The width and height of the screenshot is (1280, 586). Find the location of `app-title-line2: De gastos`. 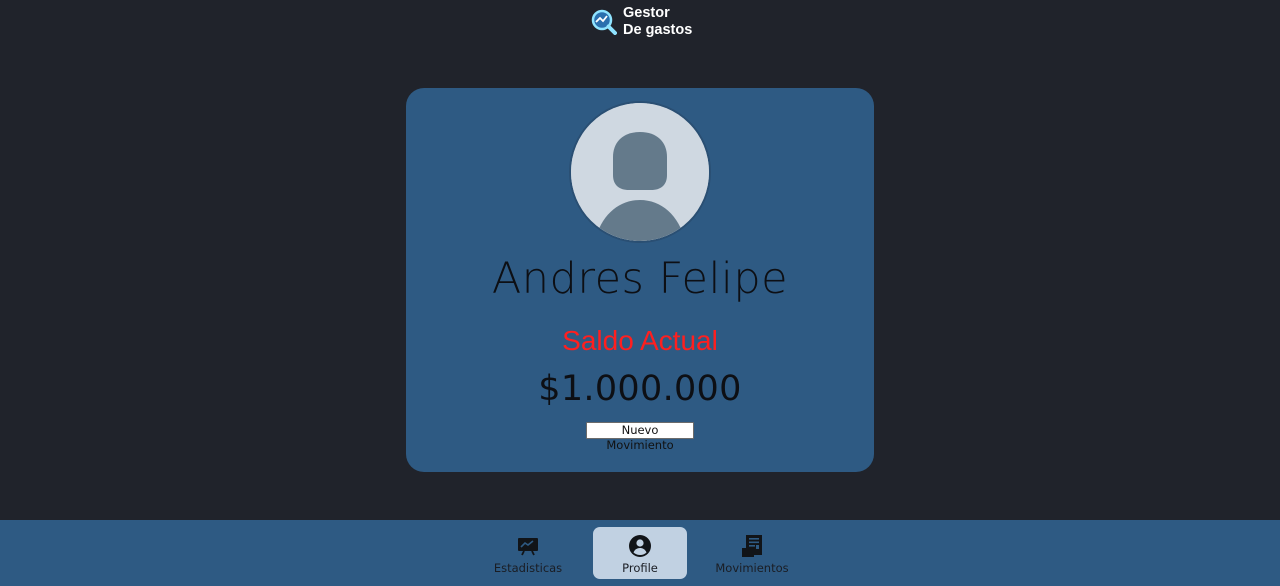

app-title-line2: De gastos is located at coordinates (658, 30).